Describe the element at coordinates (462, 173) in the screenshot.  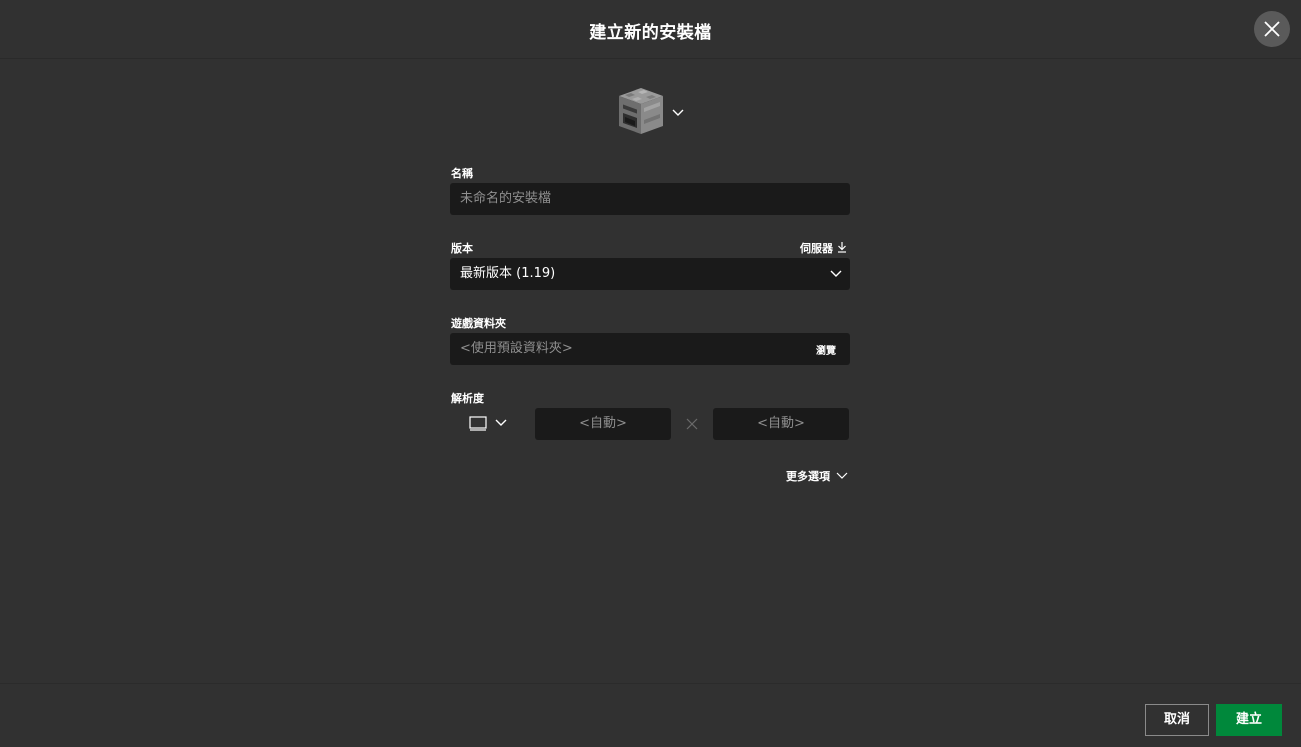
I see `name-label: 名稱` at that location.